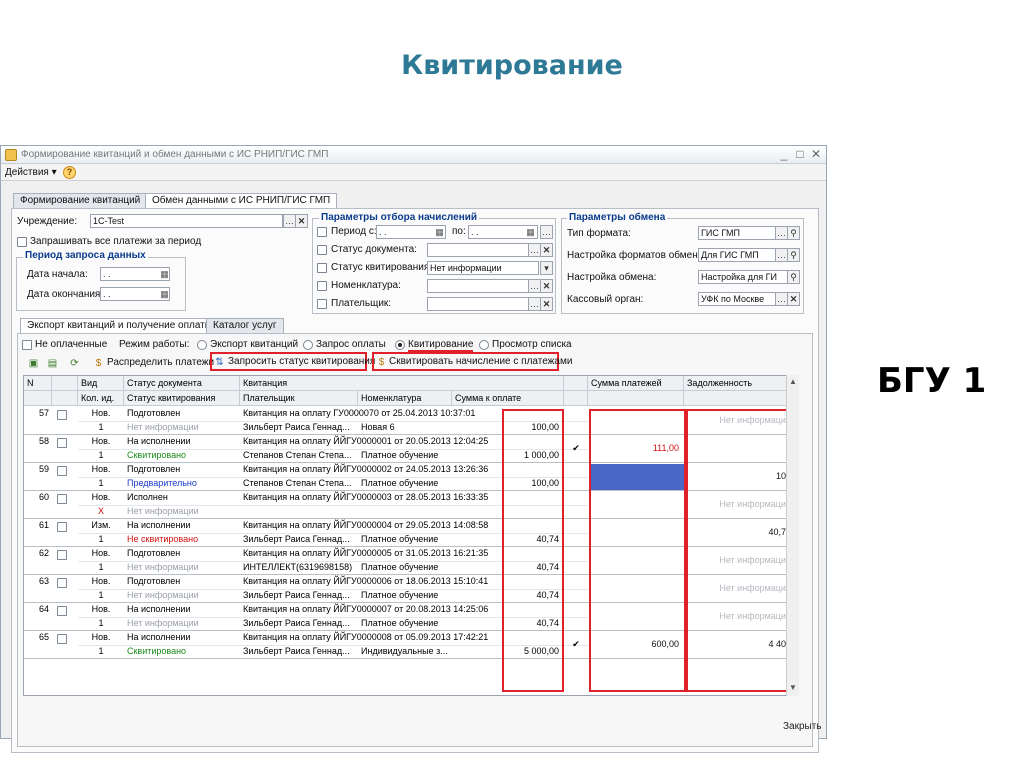  I want to click on kvit-status-field: Нет информации, so click(483, 268).